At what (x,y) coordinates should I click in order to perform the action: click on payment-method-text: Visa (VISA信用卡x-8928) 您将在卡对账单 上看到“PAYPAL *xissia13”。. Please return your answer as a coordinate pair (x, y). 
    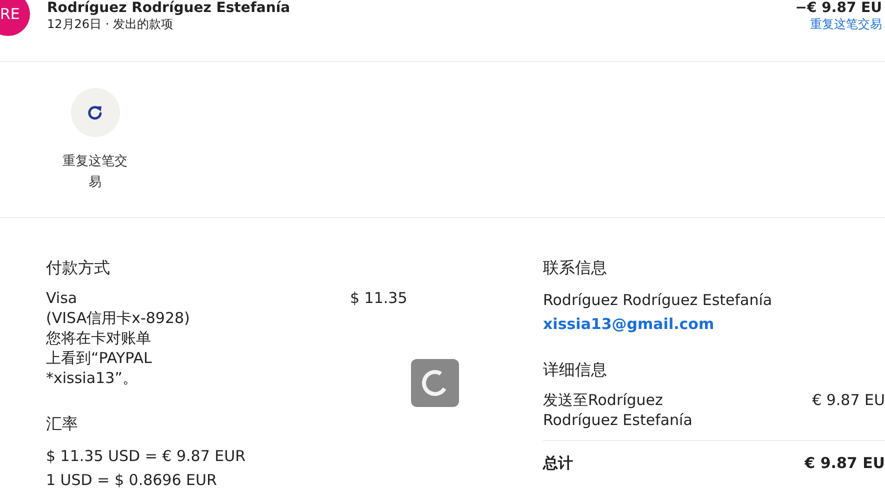
    Looking at the image, I should click on (118, 338).